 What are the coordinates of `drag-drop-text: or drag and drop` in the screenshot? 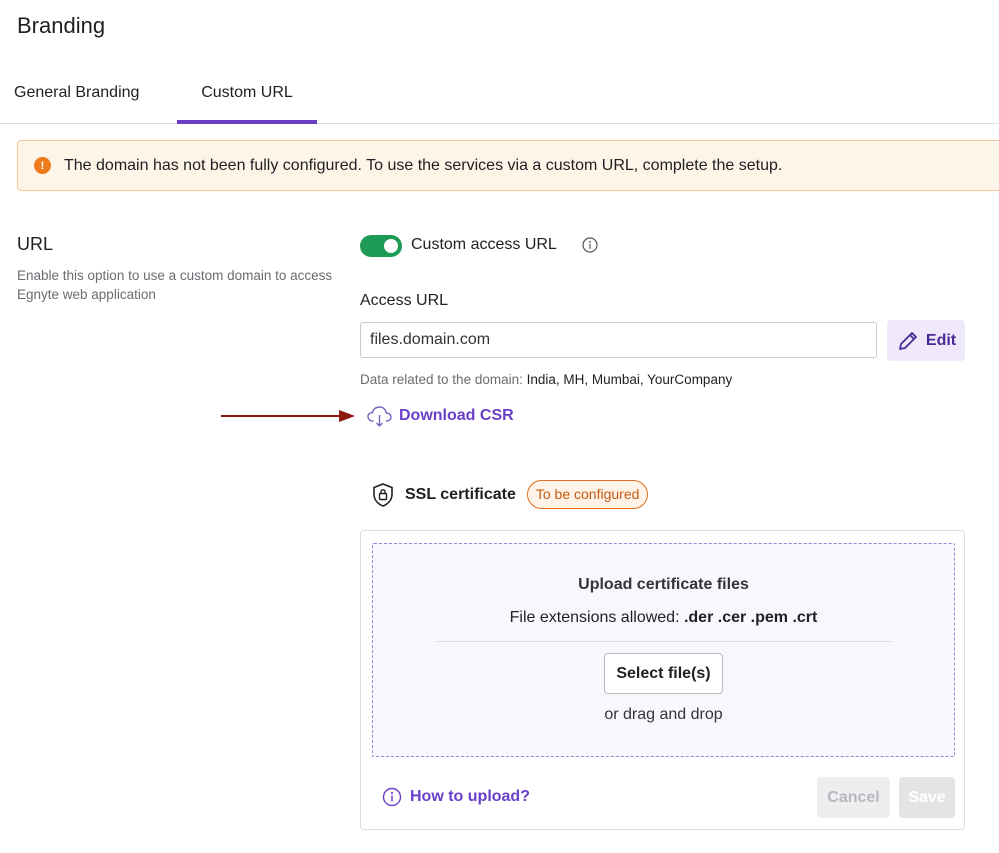 It's located at (663, 714).